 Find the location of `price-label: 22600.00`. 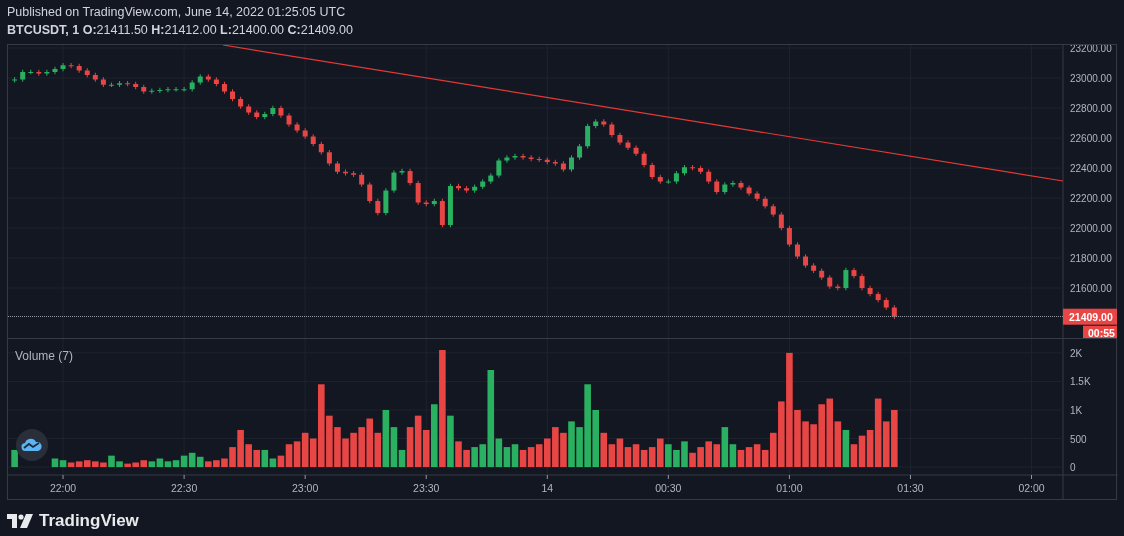

price-label: 22600.00 is located at coordinates (1091, 138).